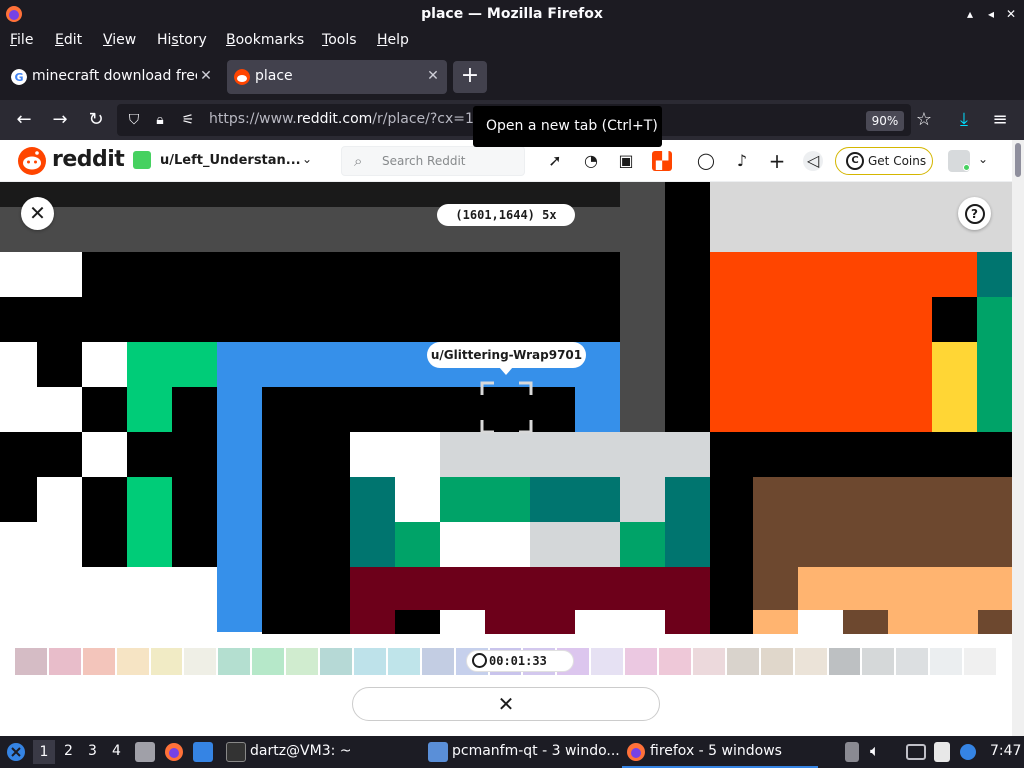 The image size is (1024, 768). Describe the element at coordinates (188, 120) in the screenshot. I see `permissions-icon: ⚟` at that location.